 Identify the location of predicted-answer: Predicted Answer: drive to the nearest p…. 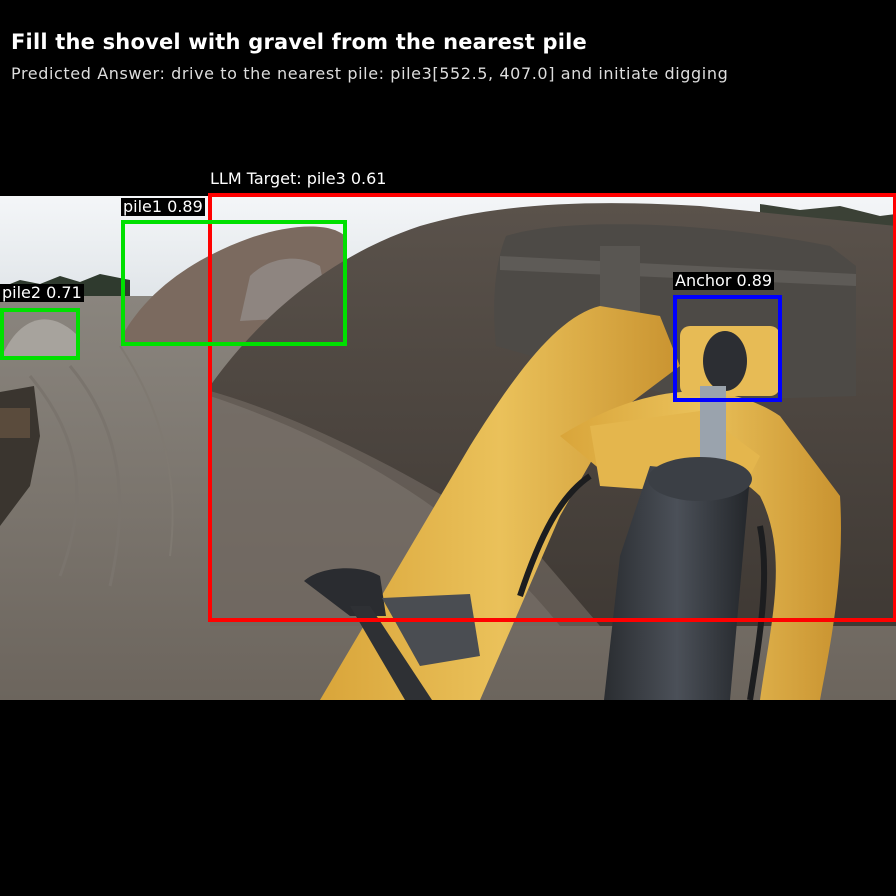
(370, 73).